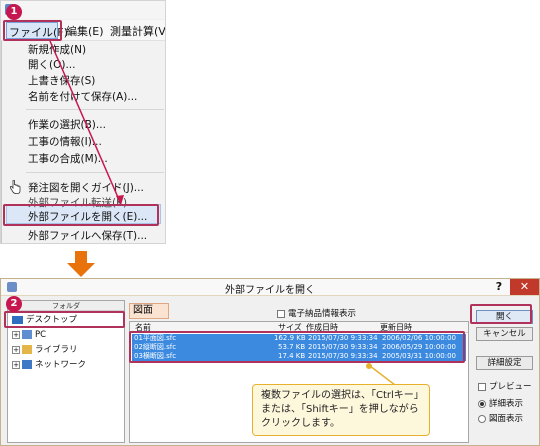 The height and width of the screenshot is (446, 540). What do you see at coordinates (482, 403) in the screenshot?
I see `radio-button-selected` at bounding box center [482, 403].